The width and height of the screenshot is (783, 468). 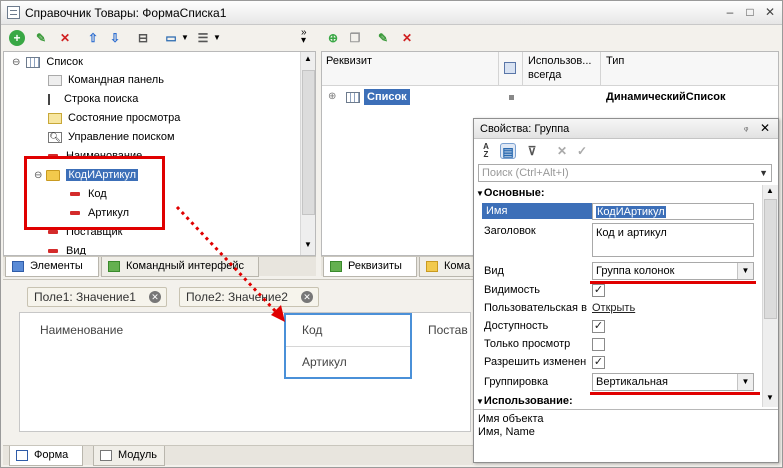 What do you see at coordinates (307, 153) in the screenshot?
I see `tree-scrollbar: ▲ ▼` at bounding box center [307, 153].